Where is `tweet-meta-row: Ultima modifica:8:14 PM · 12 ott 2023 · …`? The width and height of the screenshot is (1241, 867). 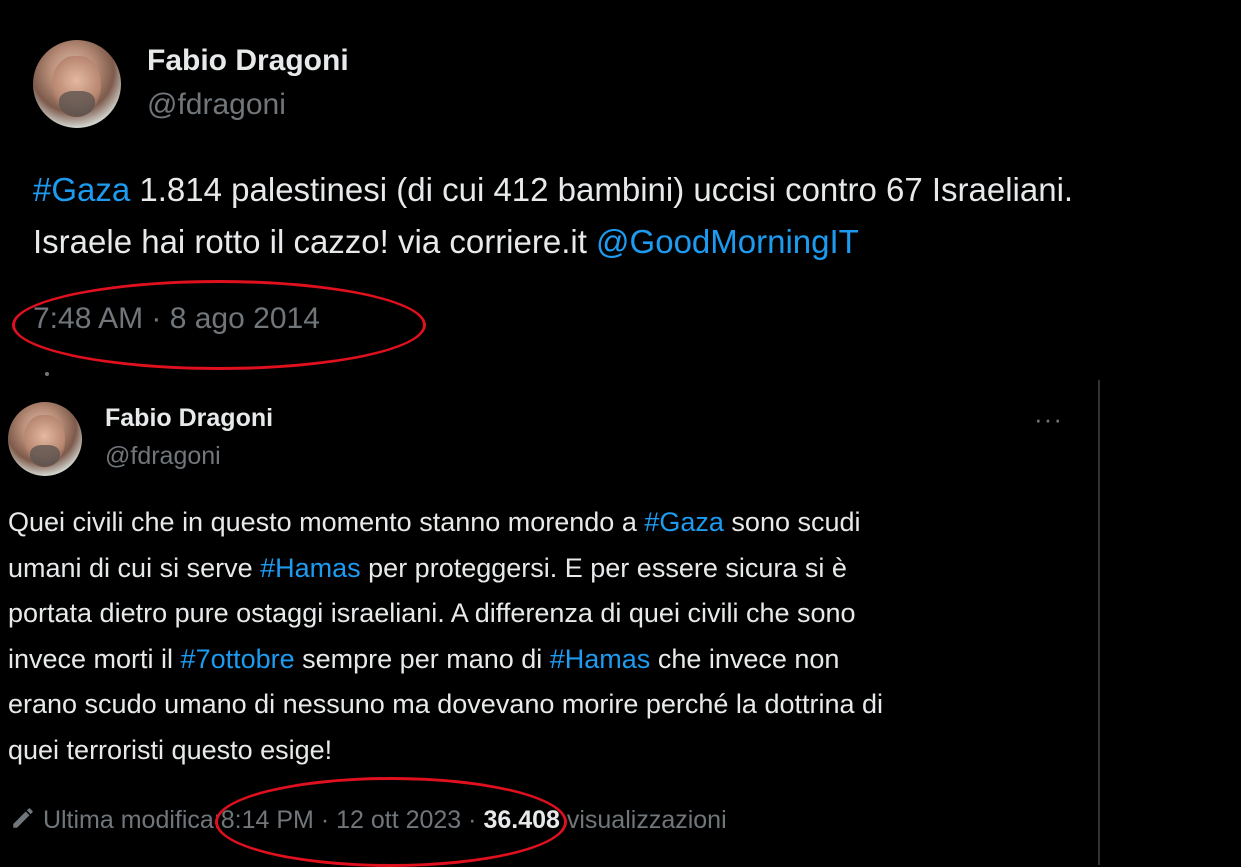 tweet-meta-row: Ultima modifica:8:14 PM · 12 ott 2023 · … is located at coordinates (368, 821).